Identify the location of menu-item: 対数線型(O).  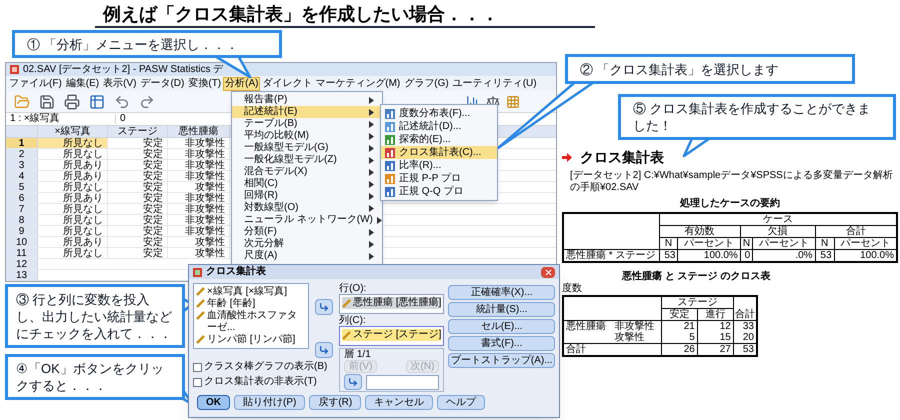
(307, 208).